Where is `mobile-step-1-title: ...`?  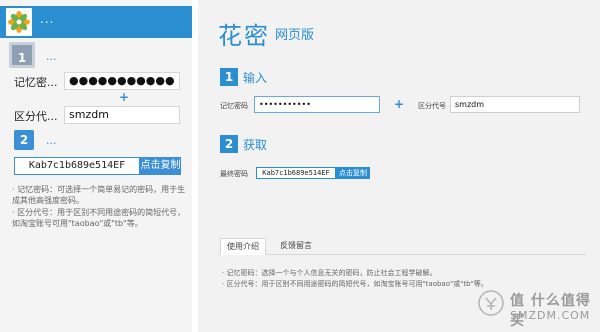 mobile-step-1-title: ... is located at coordinates (51, 56).